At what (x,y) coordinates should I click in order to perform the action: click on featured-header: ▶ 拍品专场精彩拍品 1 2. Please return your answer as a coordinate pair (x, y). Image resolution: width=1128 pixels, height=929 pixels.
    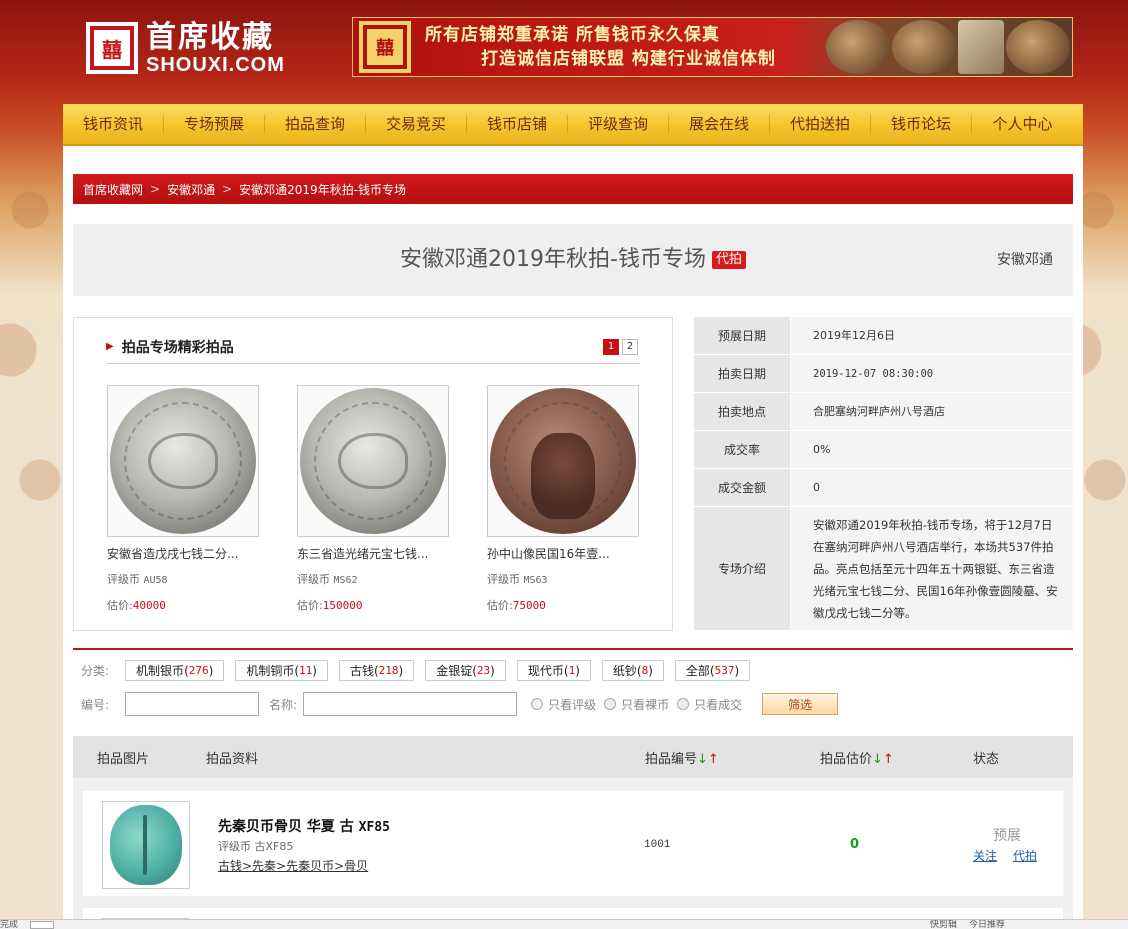
    Looking at the image, I should click on (373, 347).